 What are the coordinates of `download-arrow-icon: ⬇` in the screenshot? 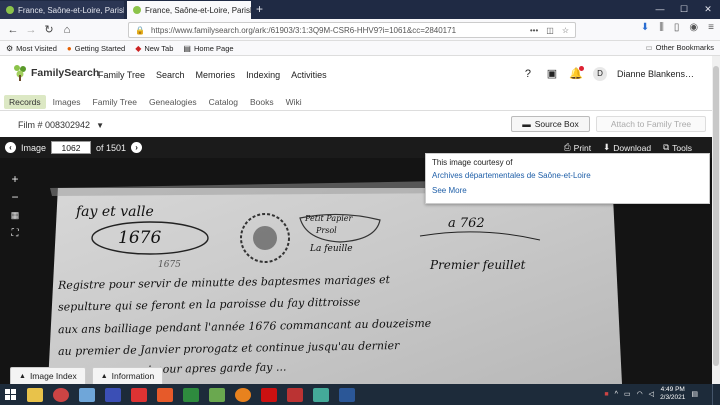 It's located at (645, 27).